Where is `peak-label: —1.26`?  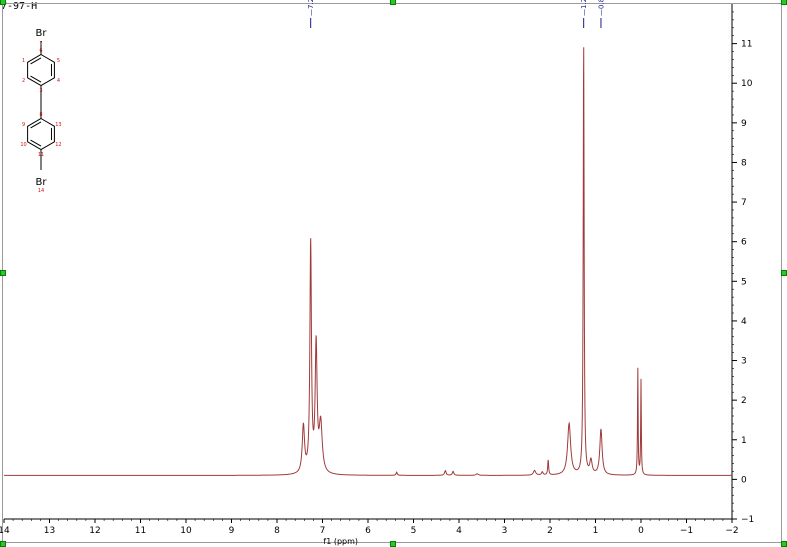 peak-label: —1.26 is located at coordinates (584, 14).